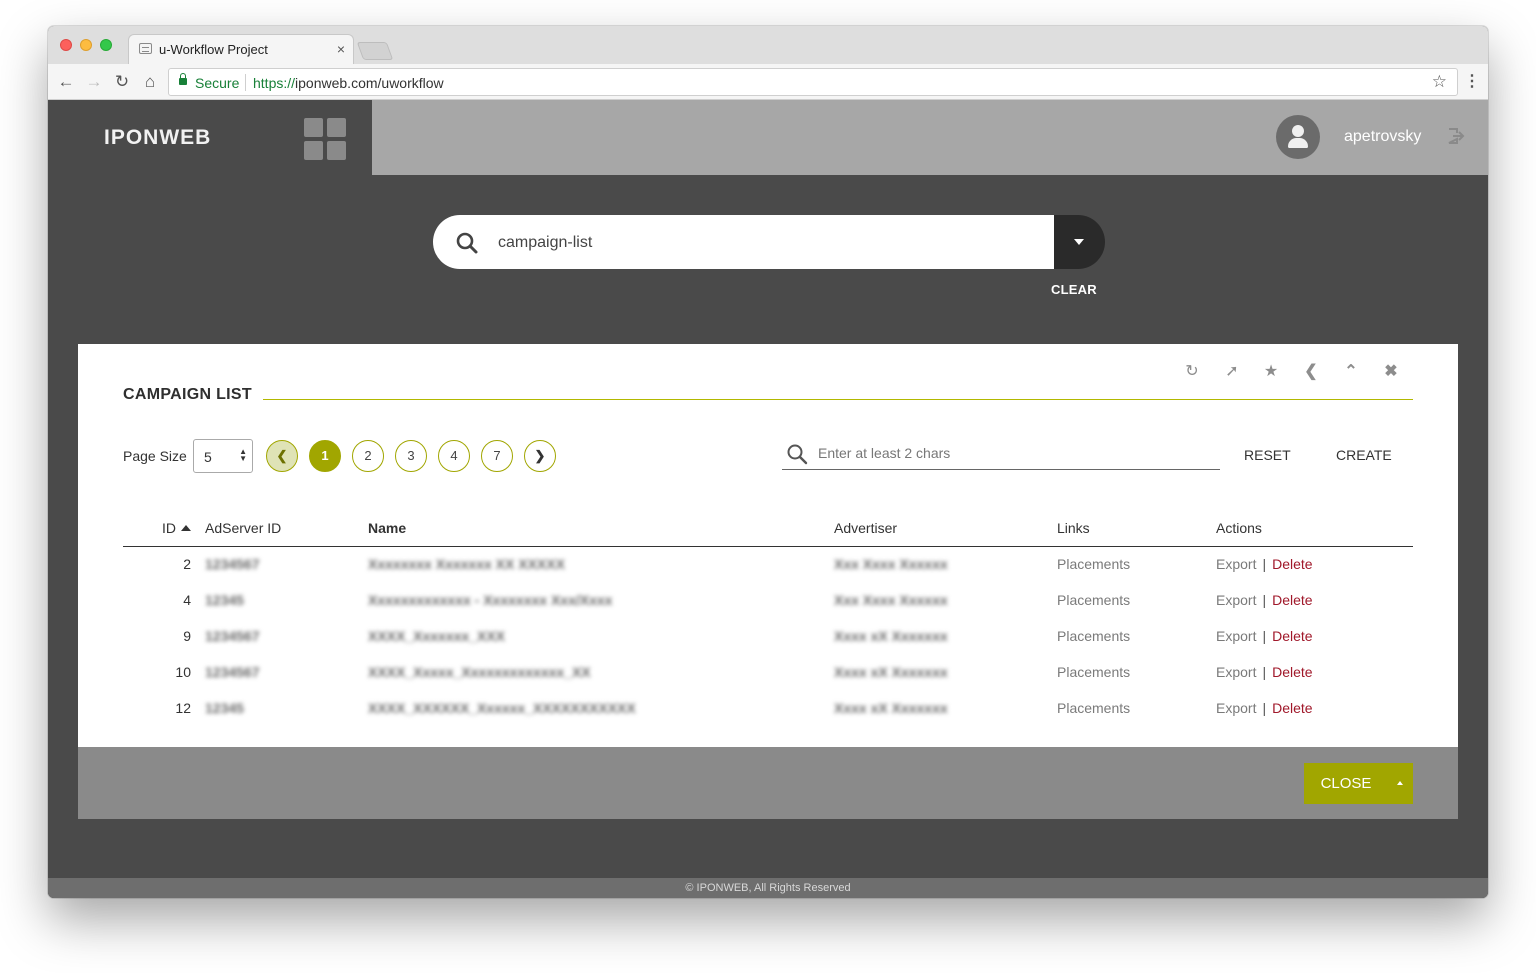 This screenshot has height=973, width=1536. I want to click on close-icon: ✖, so click(1391, 372).